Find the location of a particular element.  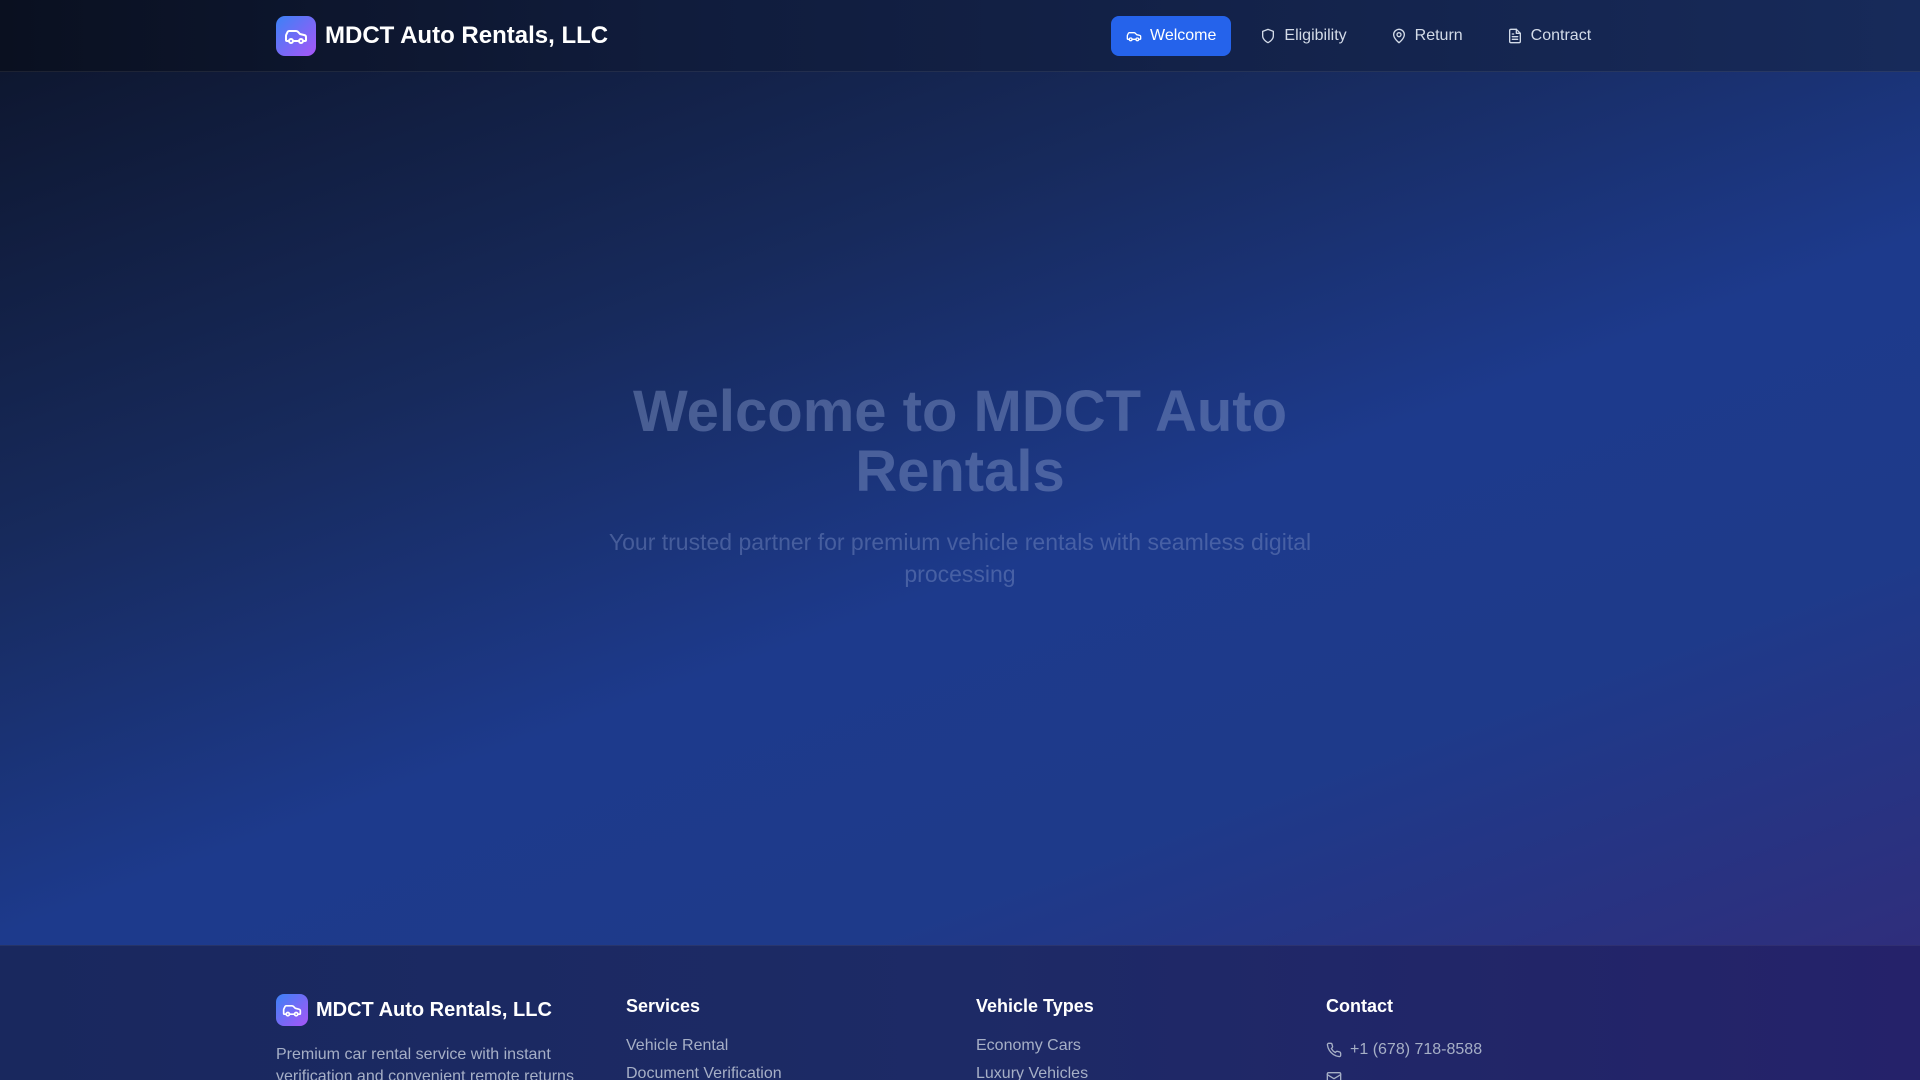

footer-brand: MDCT Auto Rentals, LLC is located at coordinates (426, 1010).